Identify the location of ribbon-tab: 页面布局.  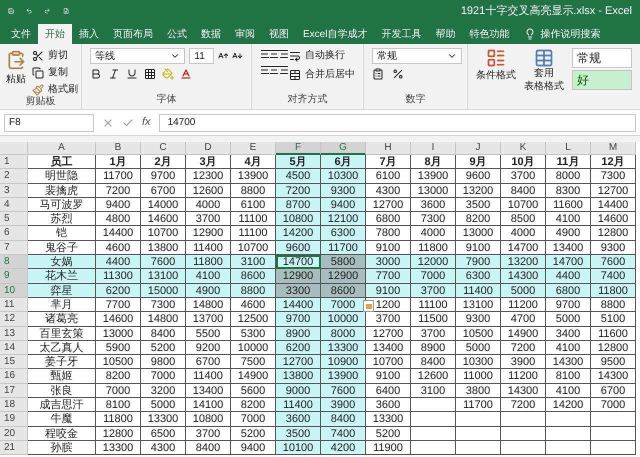
(133, 34).